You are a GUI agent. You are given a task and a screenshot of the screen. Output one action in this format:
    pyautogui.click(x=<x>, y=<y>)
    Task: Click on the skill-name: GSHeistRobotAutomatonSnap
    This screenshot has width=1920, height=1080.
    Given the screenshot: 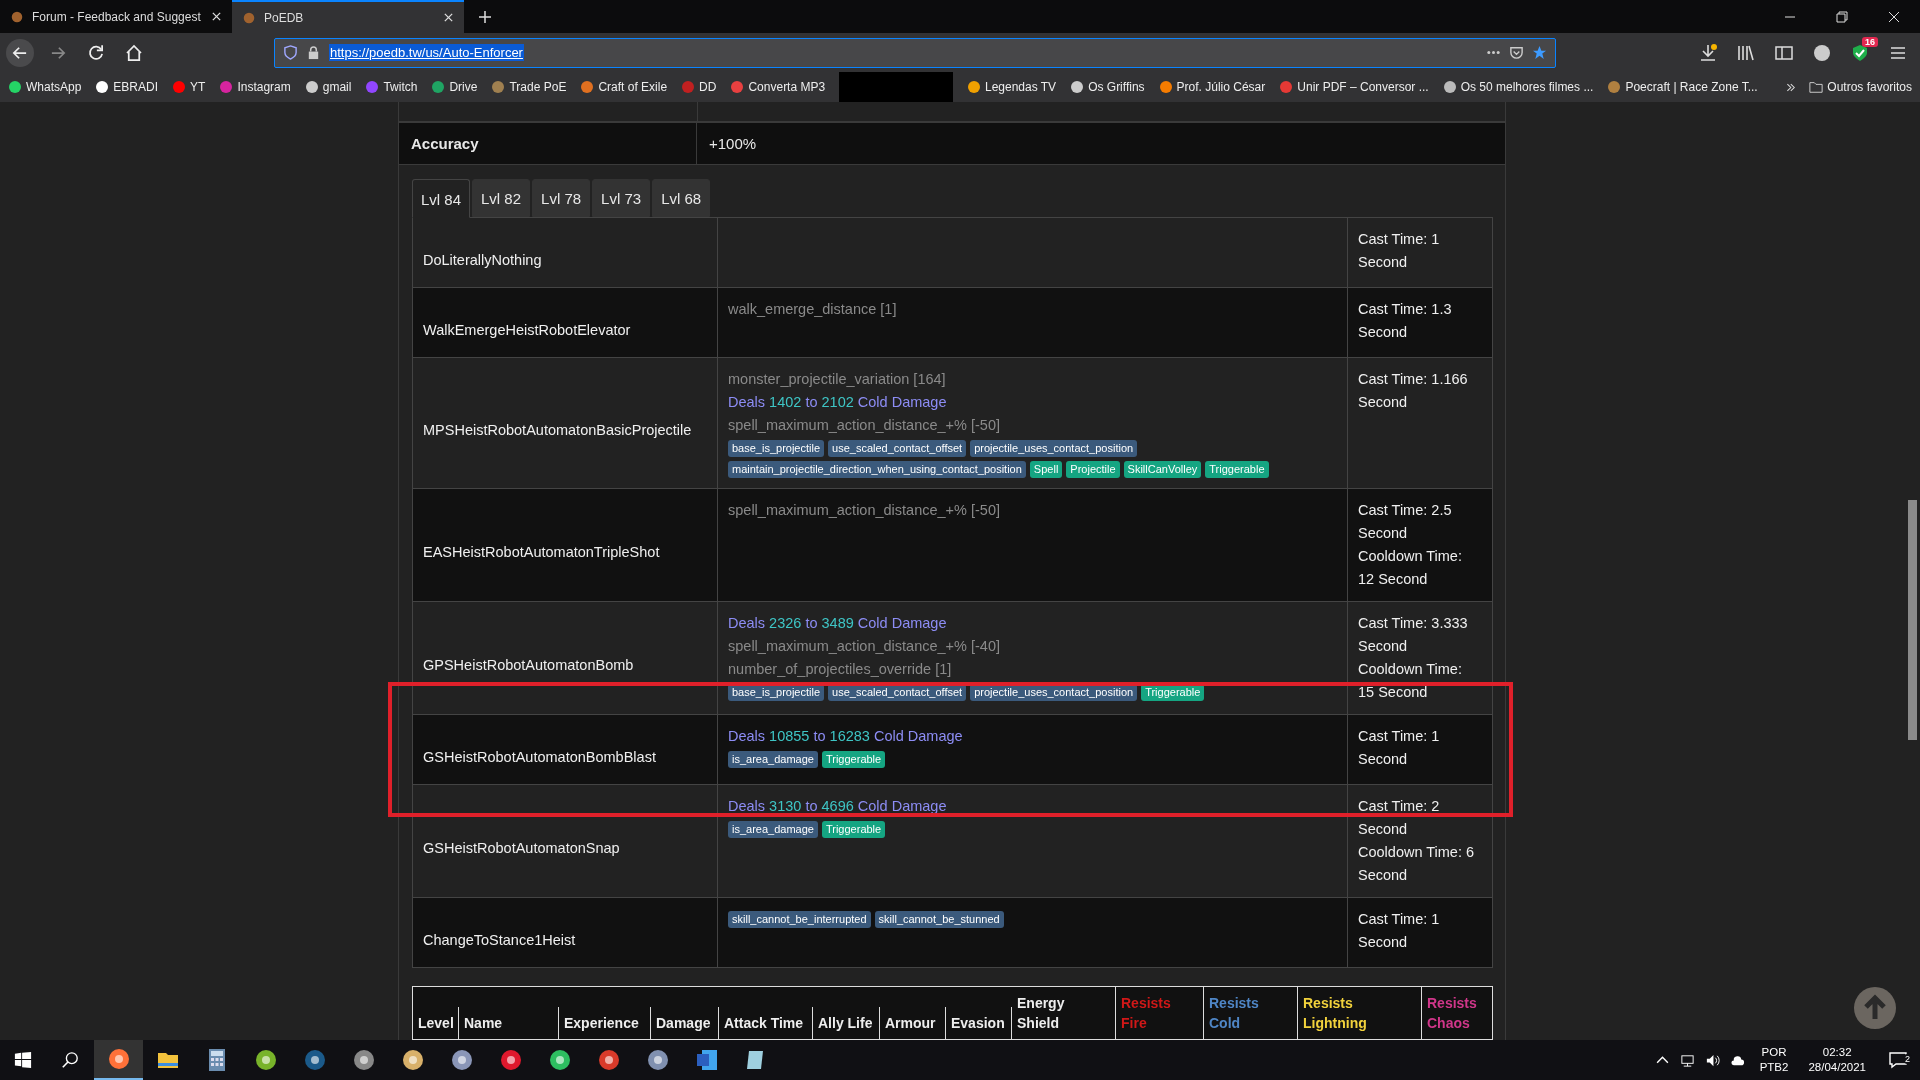 What is the action you would take?
    pyautogui.click(x=521, y=848)
    